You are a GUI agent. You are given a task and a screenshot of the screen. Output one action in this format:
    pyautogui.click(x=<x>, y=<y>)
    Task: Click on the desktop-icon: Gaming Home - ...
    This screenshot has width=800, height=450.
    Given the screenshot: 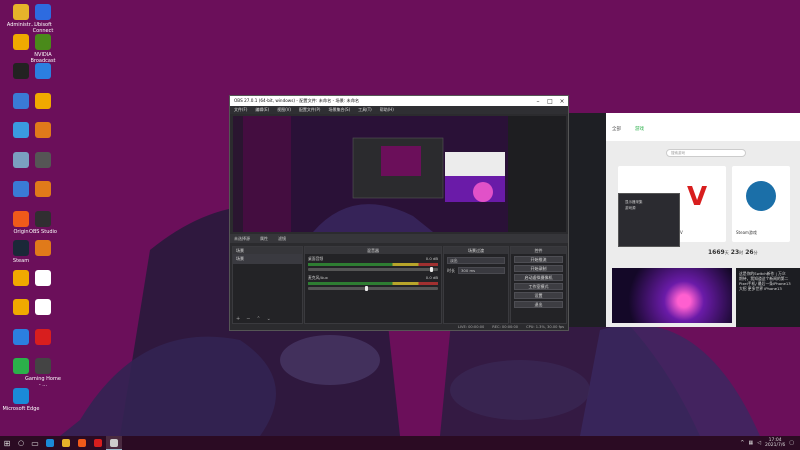 What is the action you would take?
    pyautogui.click(x=43, y=373)
    